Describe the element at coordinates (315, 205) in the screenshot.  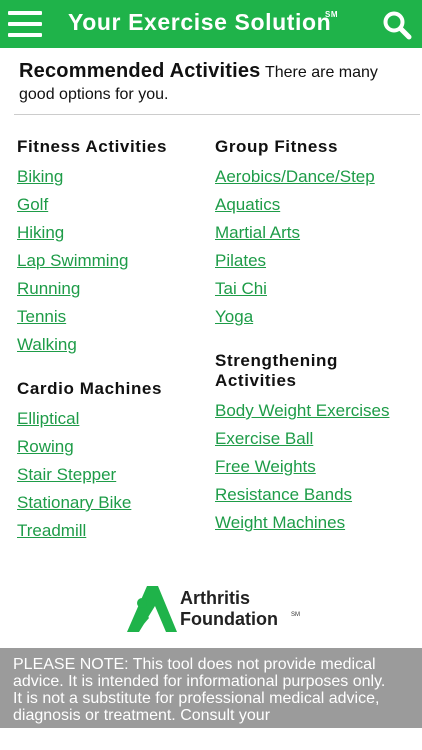
I see `link-aquatics: Aquatics` at that location.